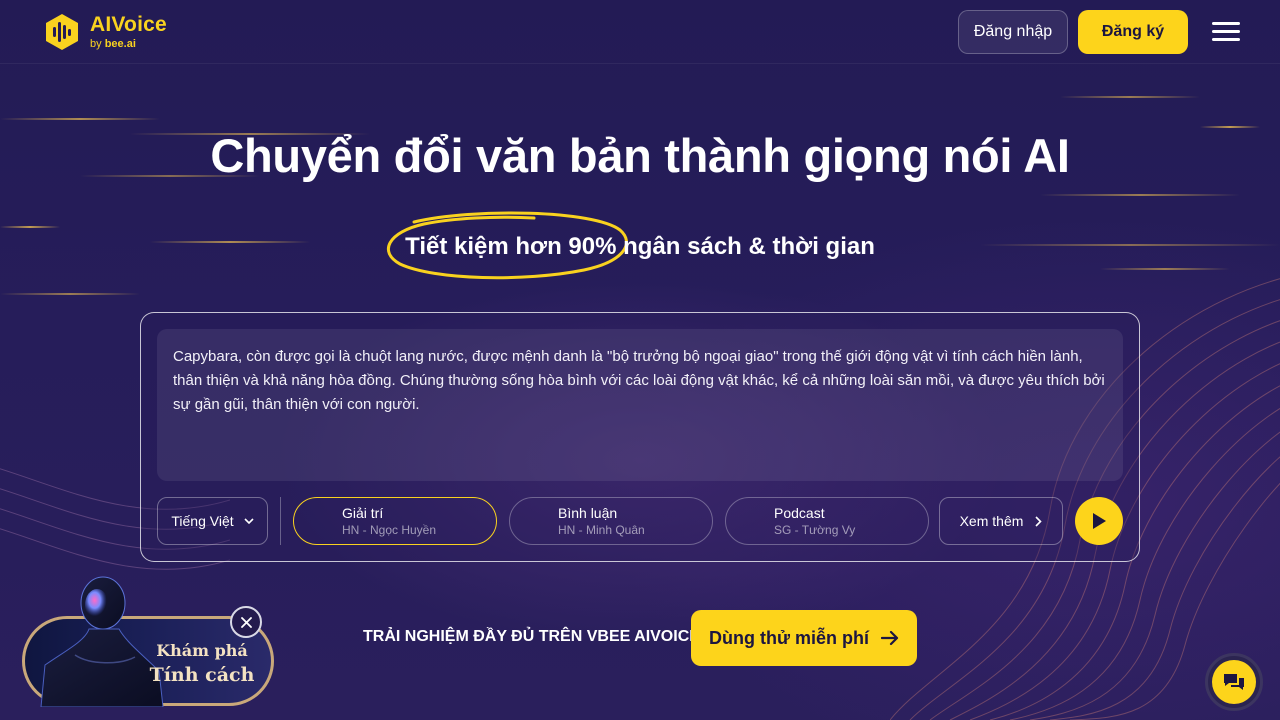  Describe the element at coordinates (1133, 31) in the screenshot. I see `signup-button: Đăng ký` at that location.